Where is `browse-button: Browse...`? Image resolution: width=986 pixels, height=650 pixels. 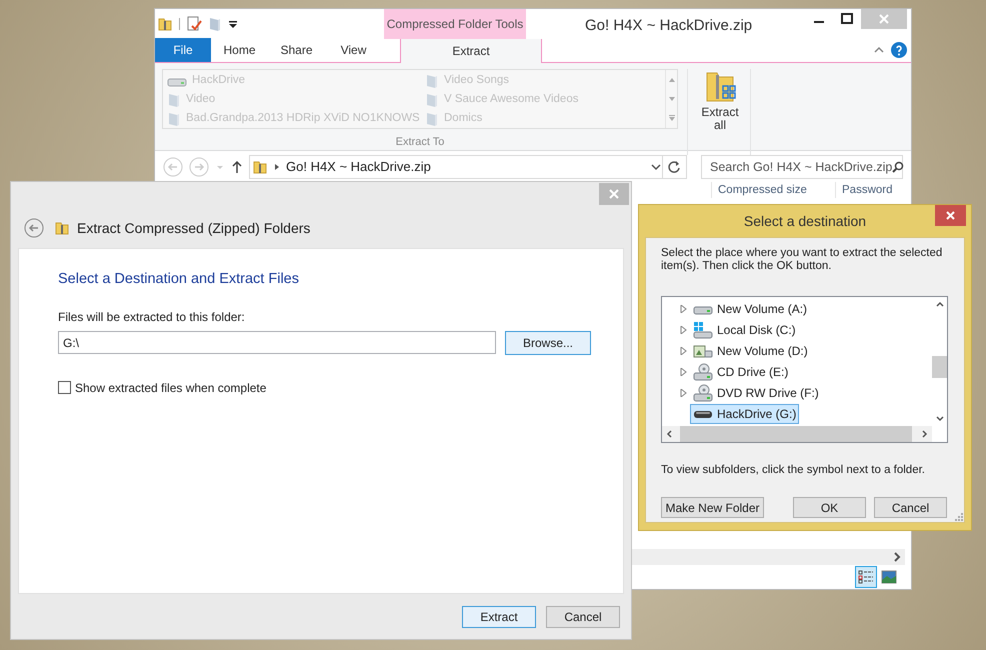 browse-button: Browse... is located at coordinates (548, 342).